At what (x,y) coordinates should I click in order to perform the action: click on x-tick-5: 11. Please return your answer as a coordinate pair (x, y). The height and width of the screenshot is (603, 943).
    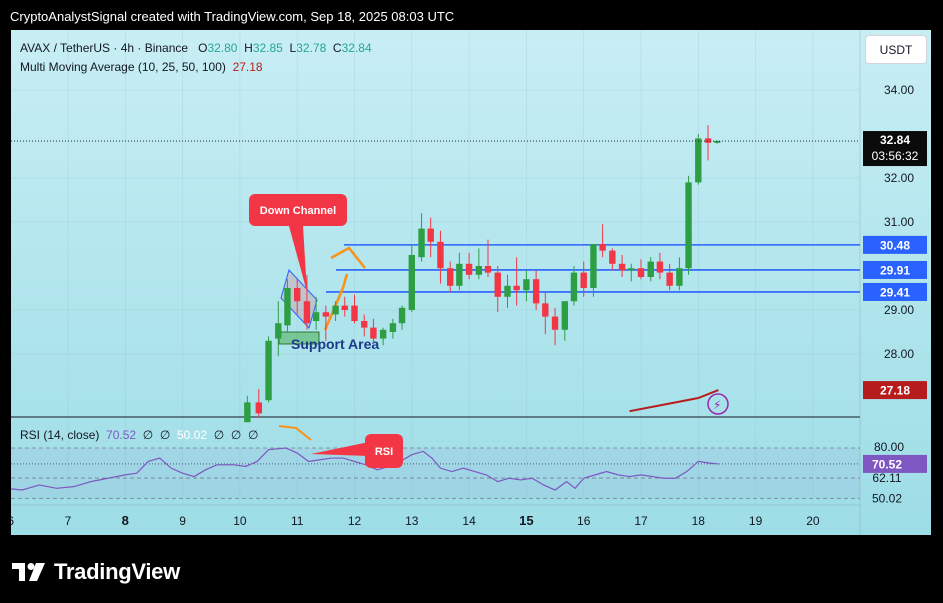
    Looking at the image, I should click on (297, 521).